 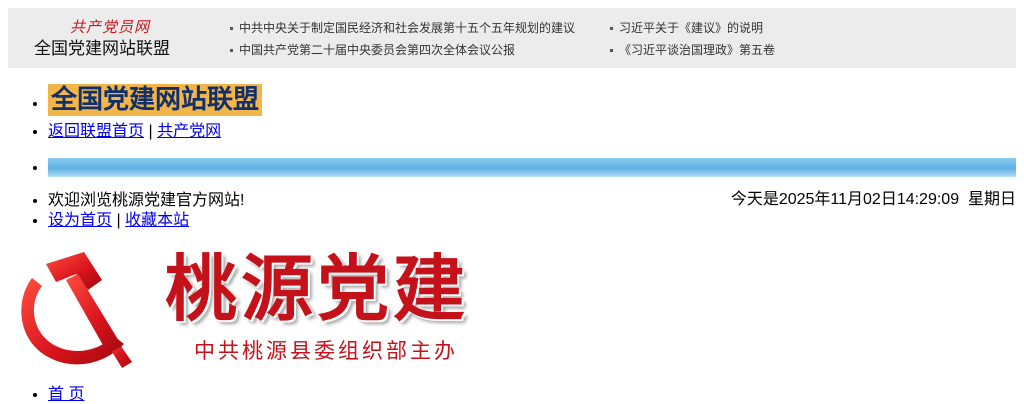 I want to click on list-item: 欢迎浏览桃源党建官方网站!, so click(x=146, y=201).